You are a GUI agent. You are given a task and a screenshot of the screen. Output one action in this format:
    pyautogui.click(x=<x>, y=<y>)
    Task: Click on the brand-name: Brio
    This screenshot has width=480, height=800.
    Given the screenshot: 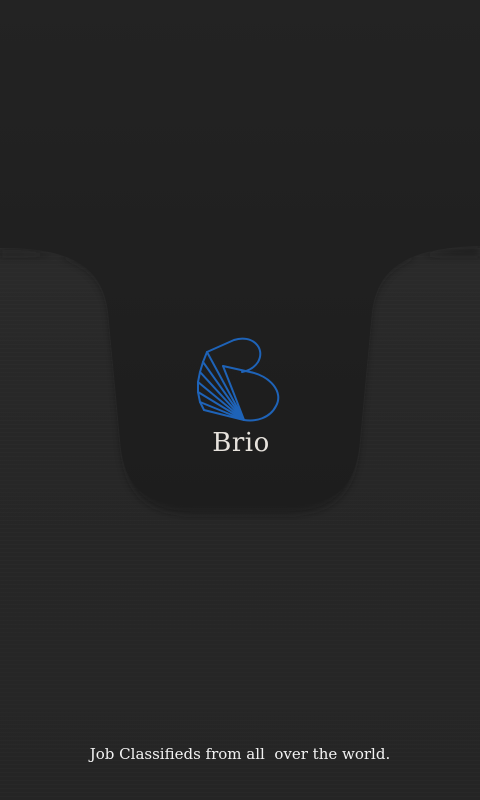 What is the action you would take?
    pyautogui.click(x=241, y=443)
    